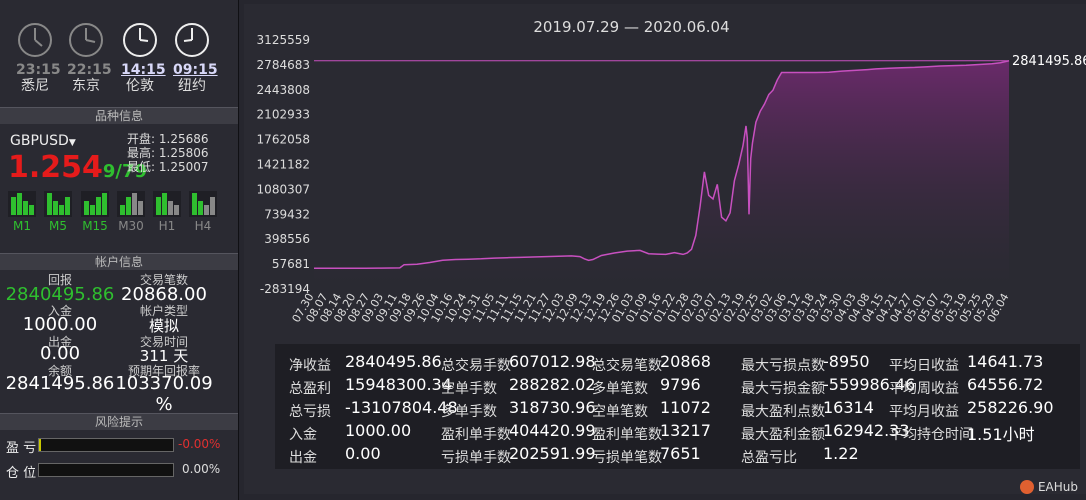 The width and height of the screenshot is (1086, 500). Describe the element at coordinates (685, 407) in the screenshot. I see `stat-value: 11072` at that location.